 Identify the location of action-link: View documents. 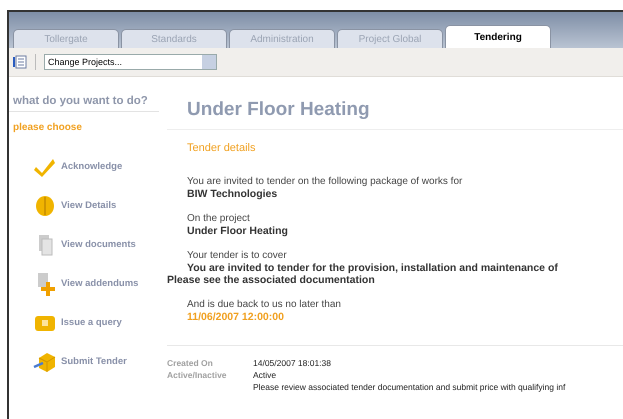
(98, 244).